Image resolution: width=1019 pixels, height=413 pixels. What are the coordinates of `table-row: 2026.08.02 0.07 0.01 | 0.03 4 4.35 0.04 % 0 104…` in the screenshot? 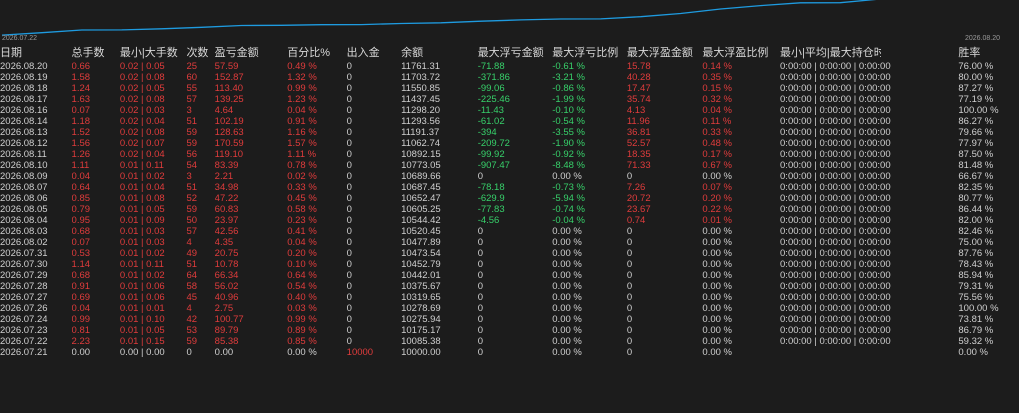 It's located at (509, 242).